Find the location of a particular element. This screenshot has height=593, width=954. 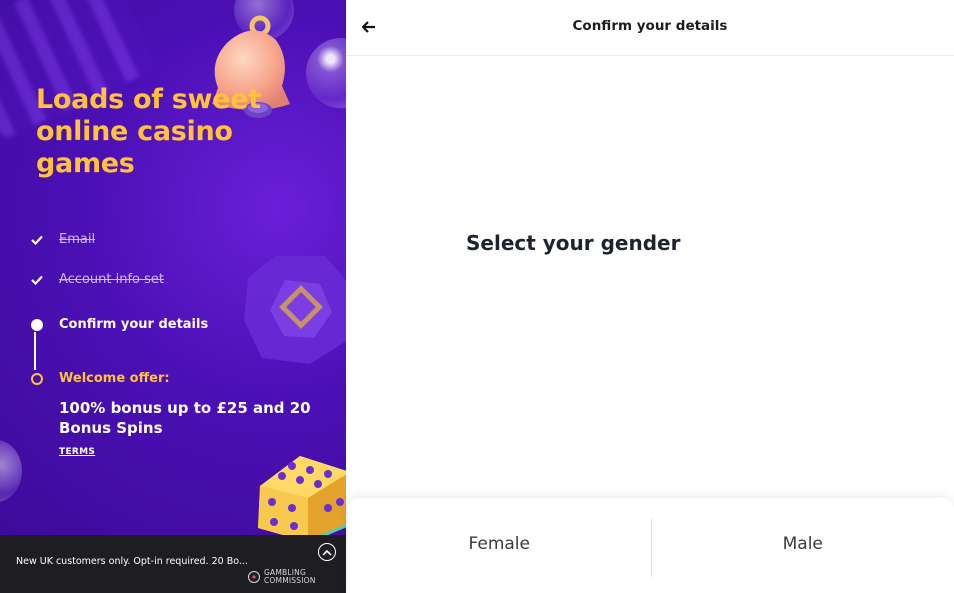

gender-question: Select your gender is located at coordinates (573, 243).